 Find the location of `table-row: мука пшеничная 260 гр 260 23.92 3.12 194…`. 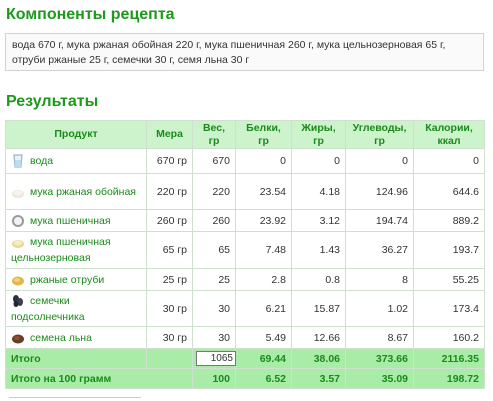

table-row: мука пшеничная 260 гр 260 23.92 3.12 194… is located at coordinates (245, 220).